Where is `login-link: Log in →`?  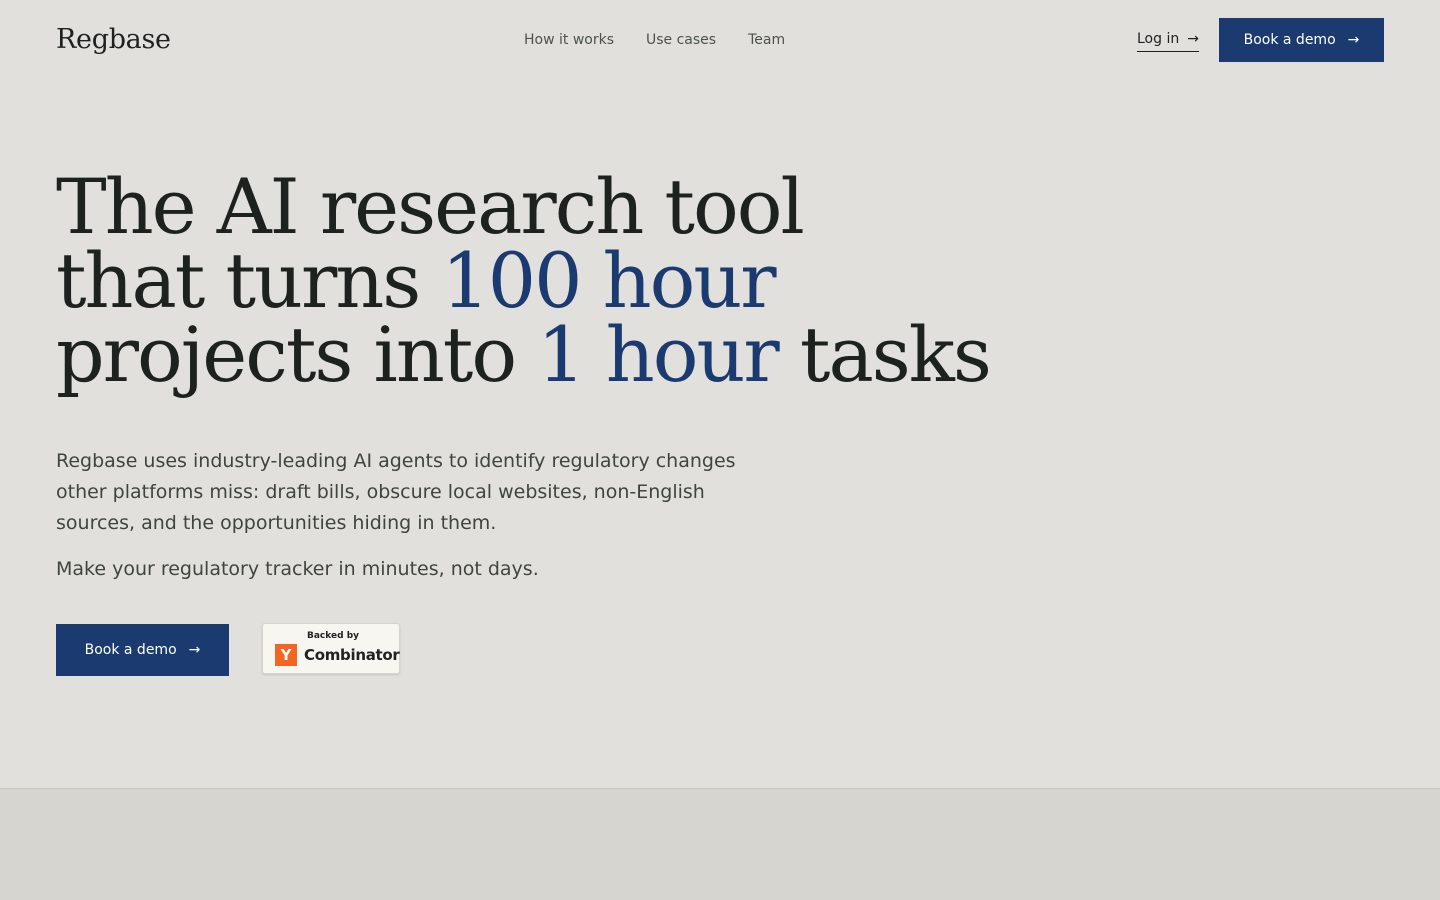
login-link: Log in → is located at coordinates (1168, 40).